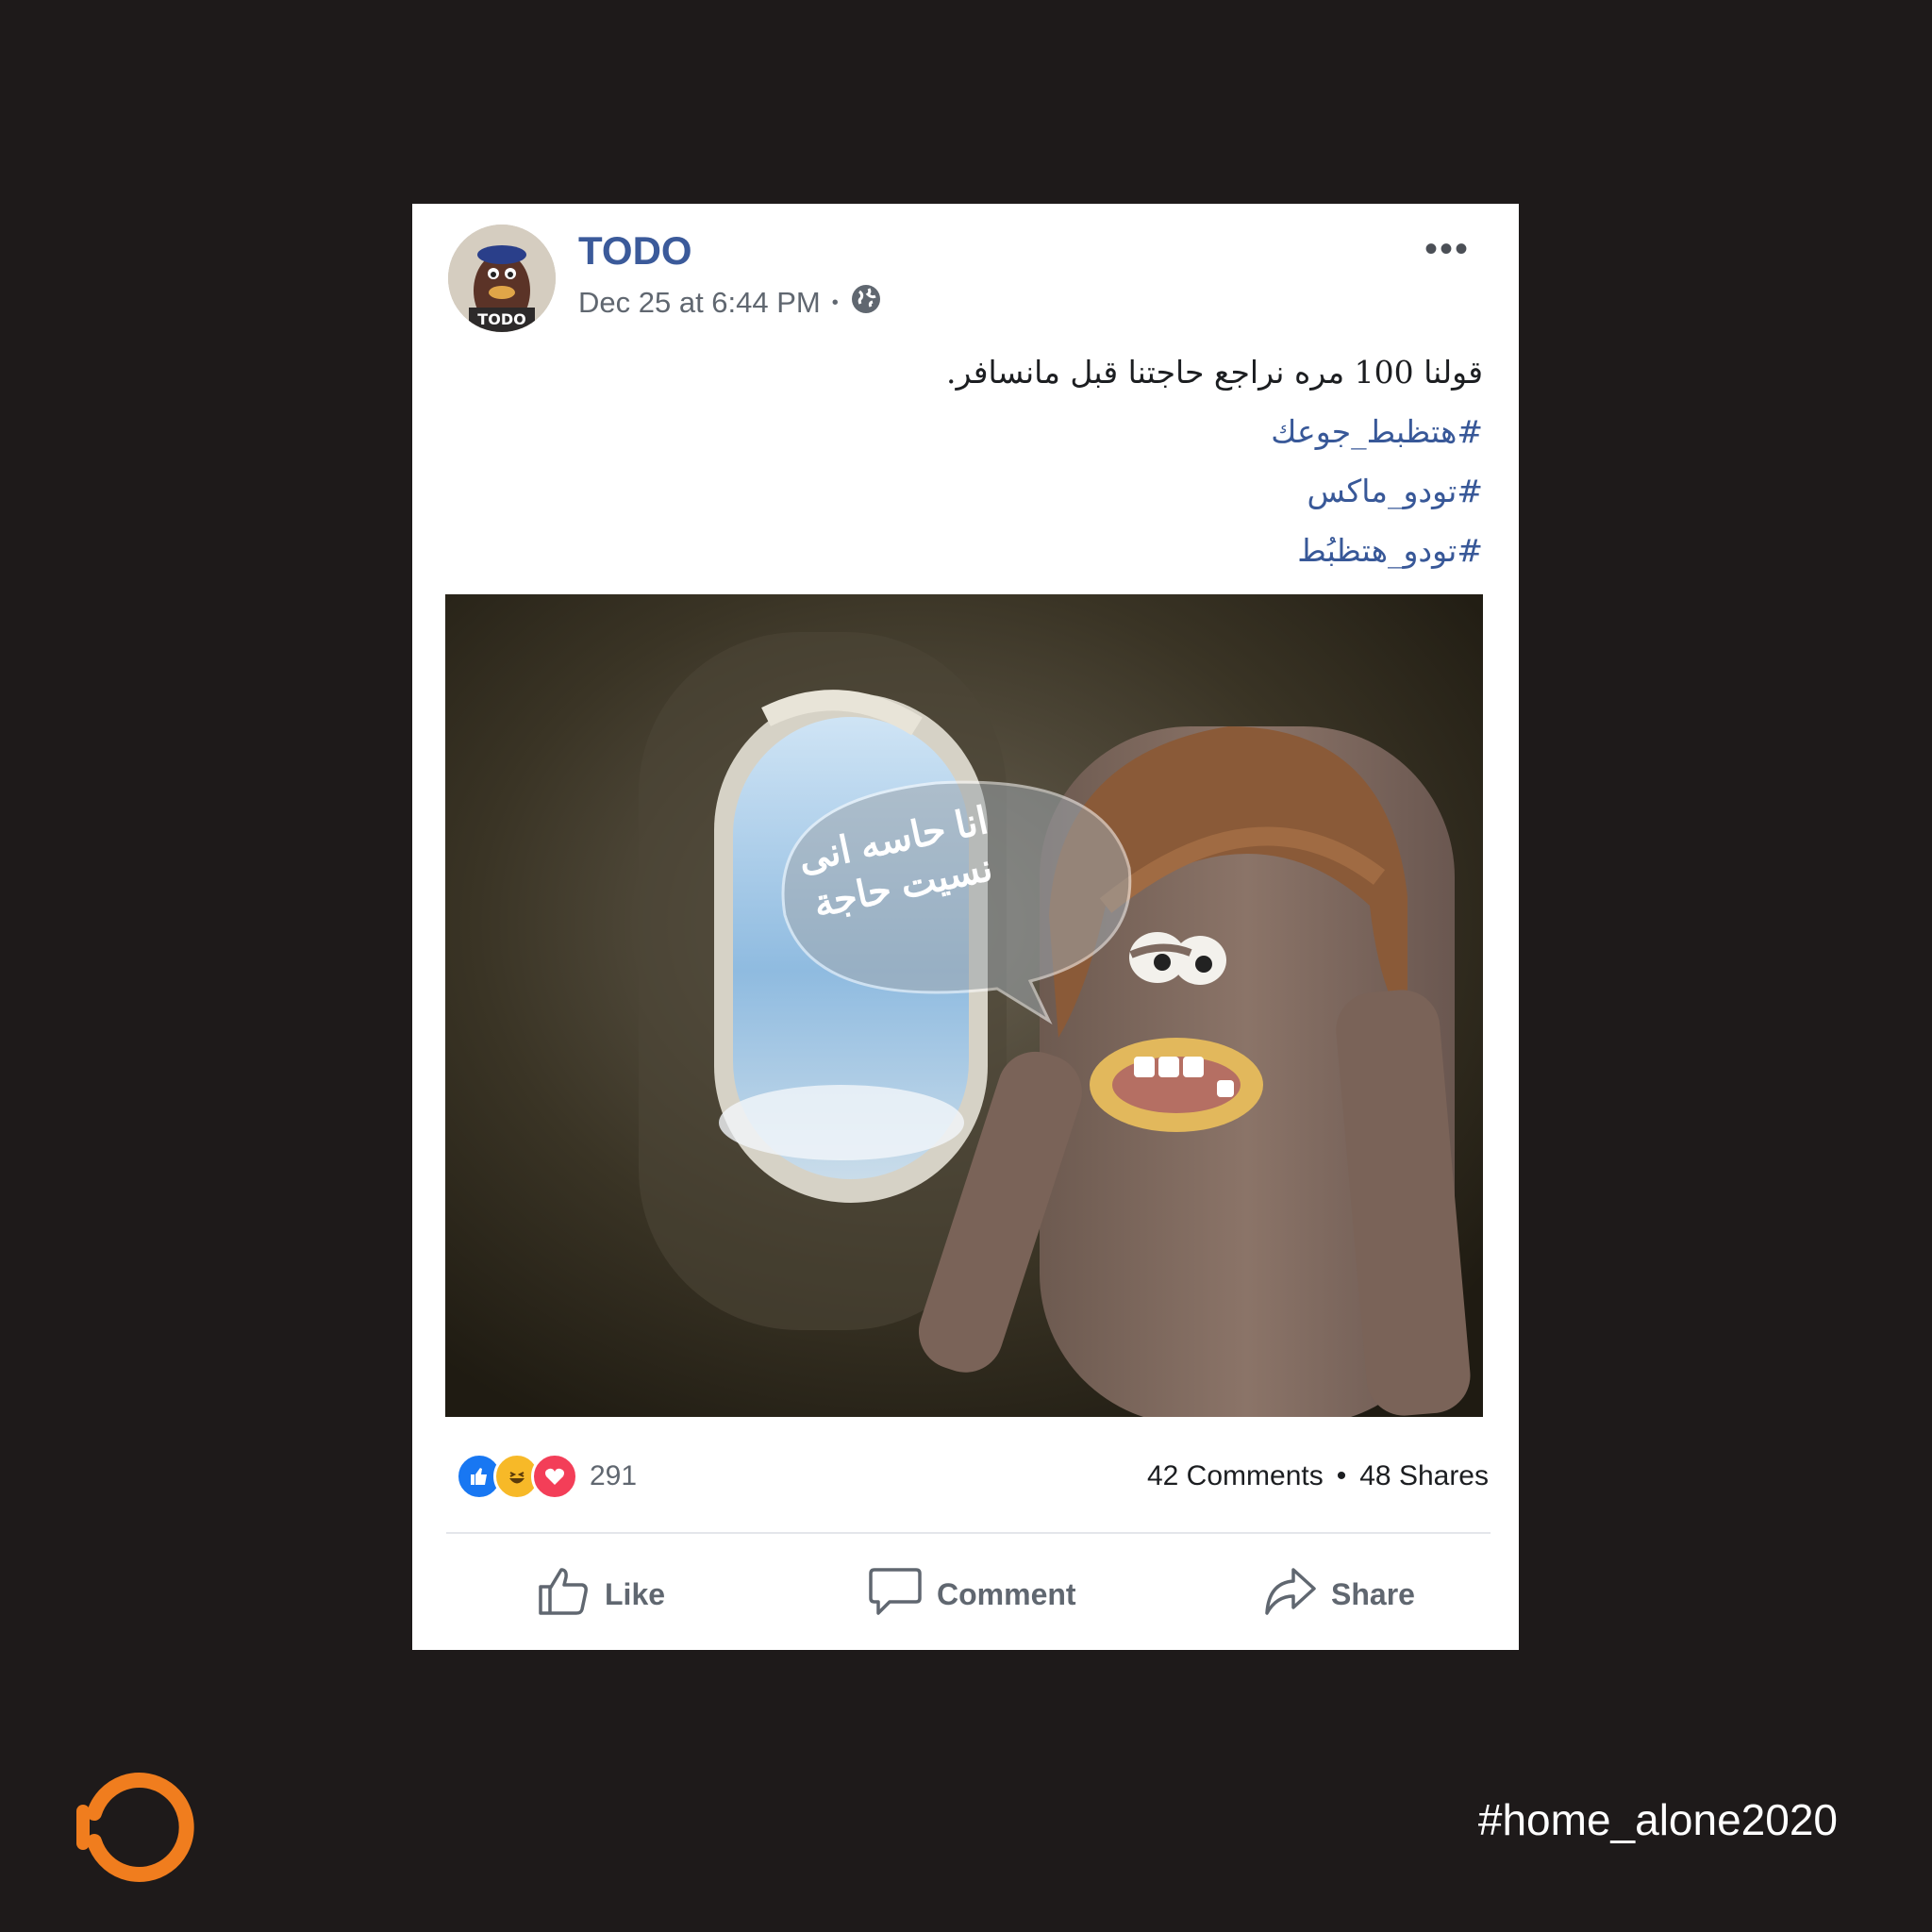 The width and height of the screenshot is (1932, 1932). Describe the element at coordinates (1214, 372) in the screenshot. I see `caption-text: قولنا 100 مره نراجع حاجتنا قبل مانسافر.` at that location.